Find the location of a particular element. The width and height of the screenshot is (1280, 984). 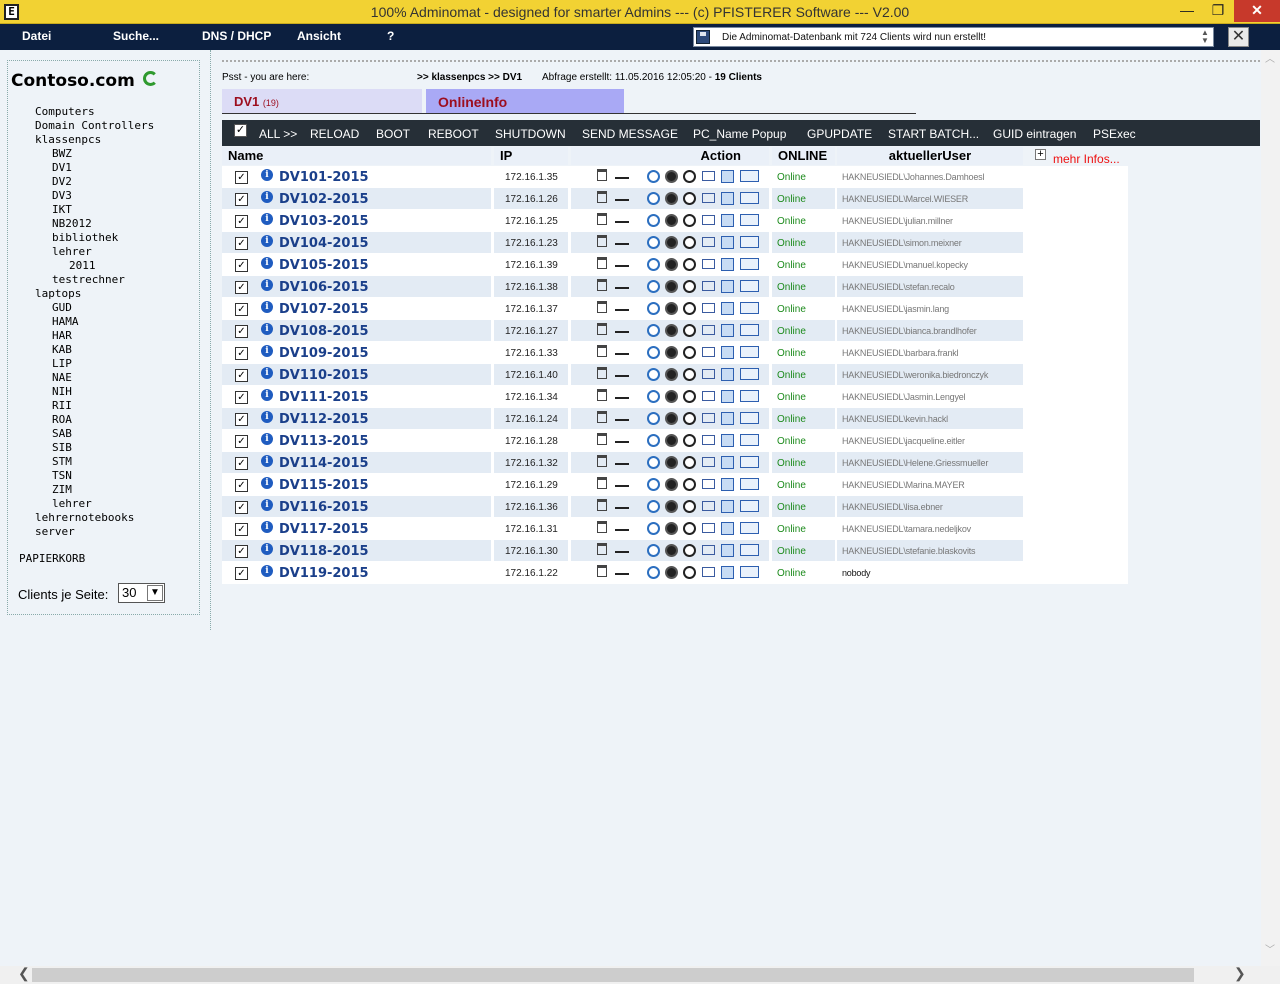

tree-item: HAMA is located at coordinates (65, 321).